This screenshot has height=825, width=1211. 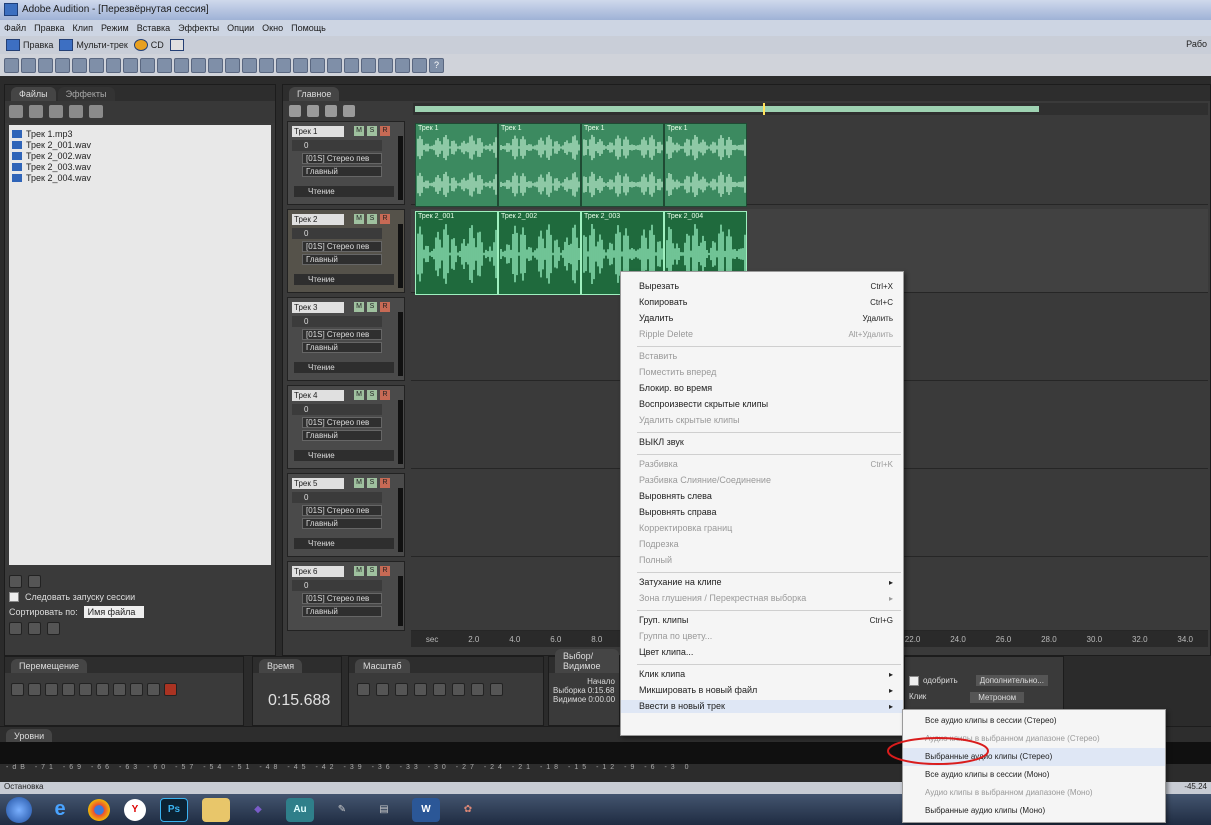 What do you see at coordinates (153, 689) in the screenshot?
I see `go-end-icon` at bounding box center [153, 689].